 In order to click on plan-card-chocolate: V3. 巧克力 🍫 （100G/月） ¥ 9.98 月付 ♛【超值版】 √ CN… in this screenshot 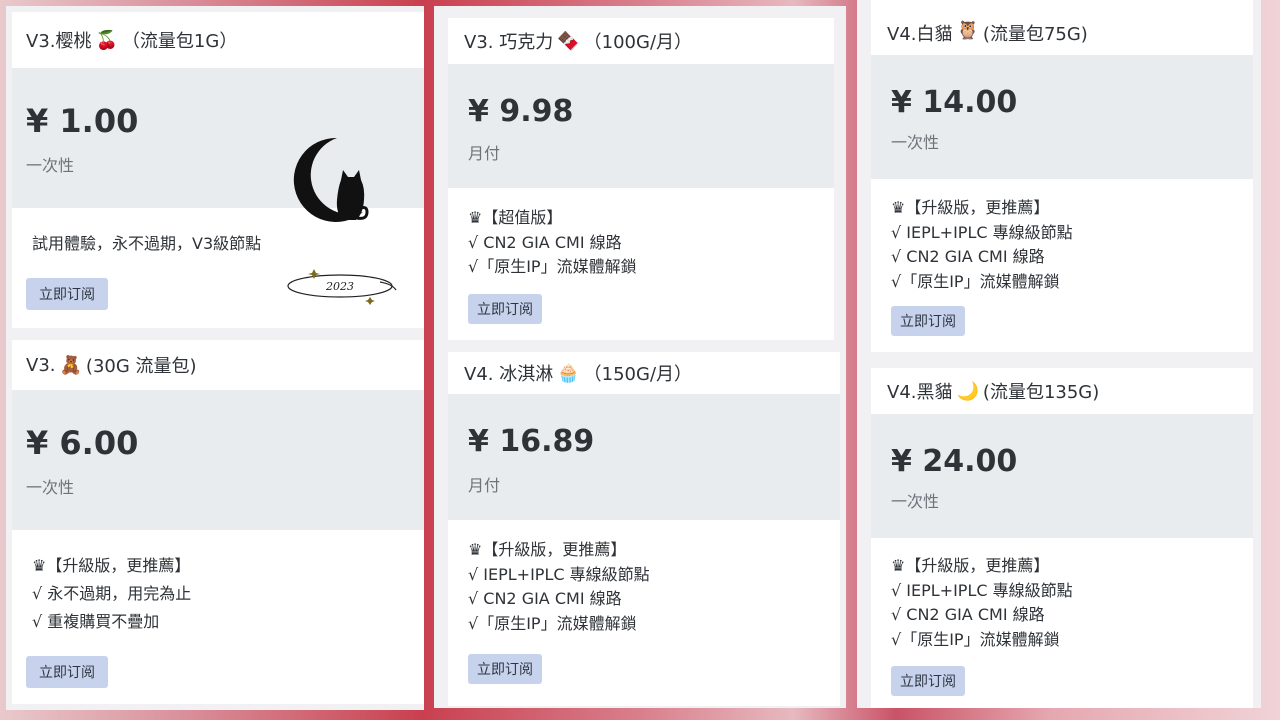, I will do `click(641, 179)`.